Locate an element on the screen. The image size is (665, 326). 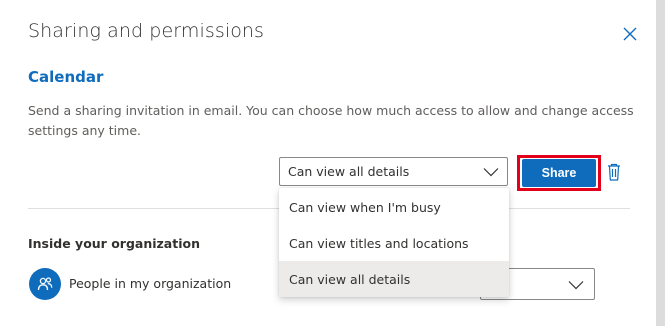
people-icon is located at coordinates (45, 284).